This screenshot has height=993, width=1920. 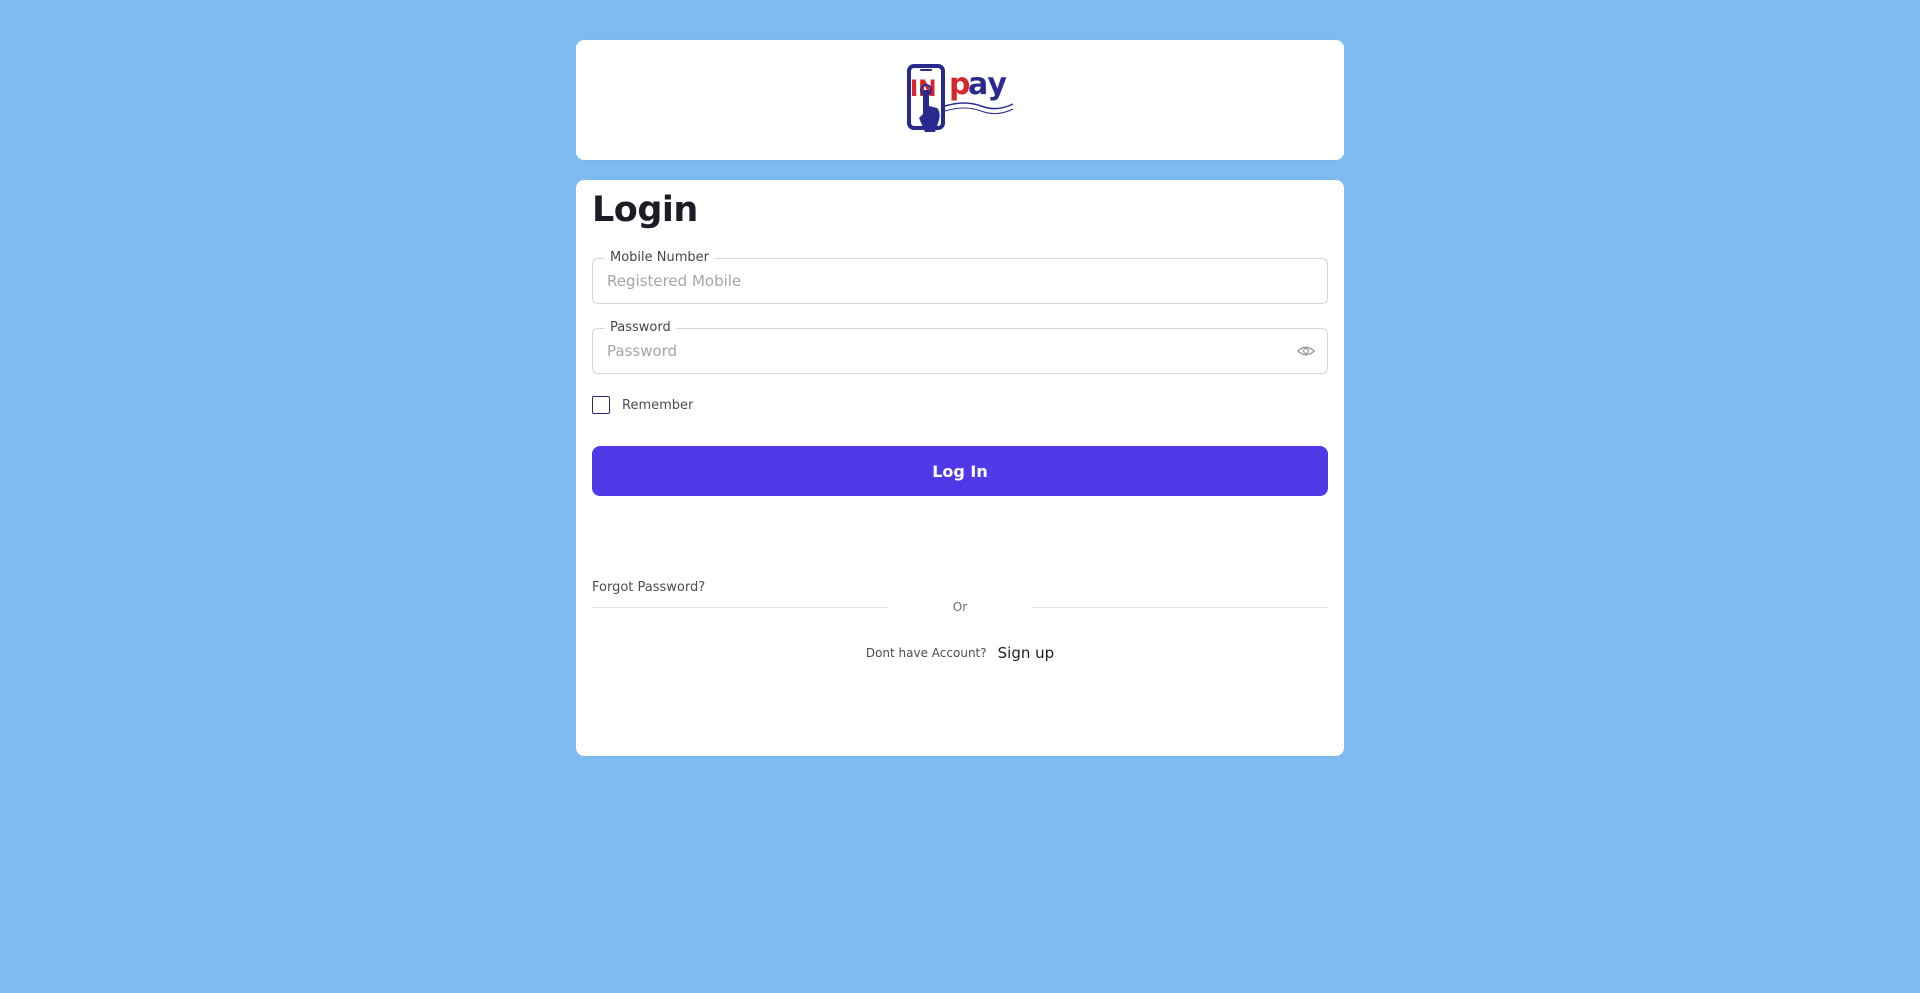 What do you see at coordinates (1306, 351) in the screenshot?
I see `eye-icon` at bounding box center [1306, 351].